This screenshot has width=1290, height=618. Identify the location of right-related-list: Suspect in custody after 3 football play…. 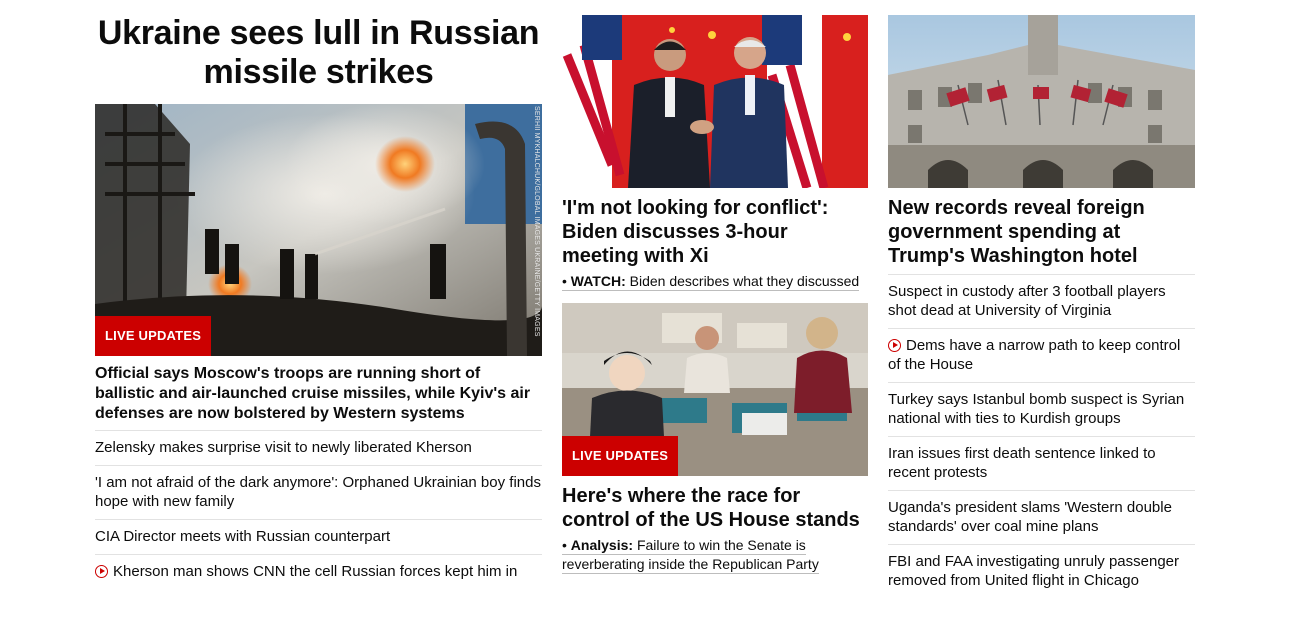
(1041, 436).